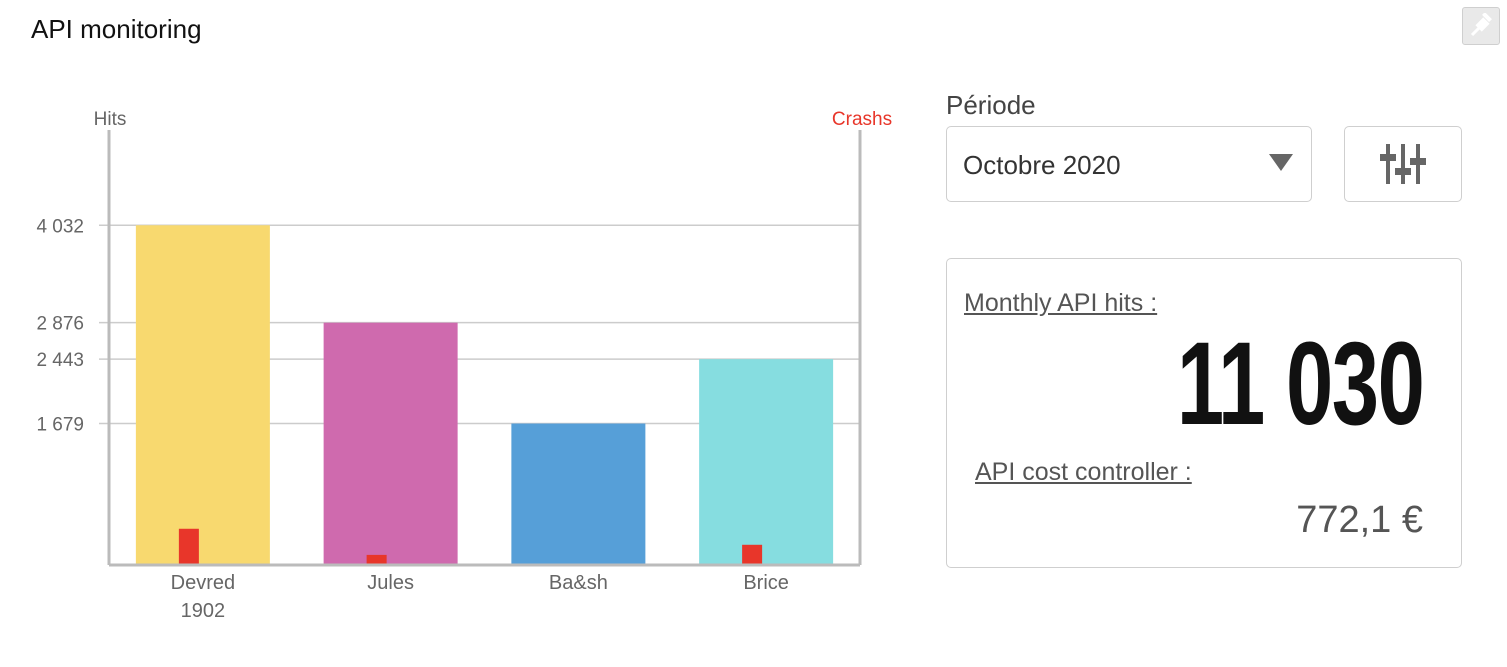 The image size is (1507, 667). I want to click on pin-icon, so click(1481, 25).